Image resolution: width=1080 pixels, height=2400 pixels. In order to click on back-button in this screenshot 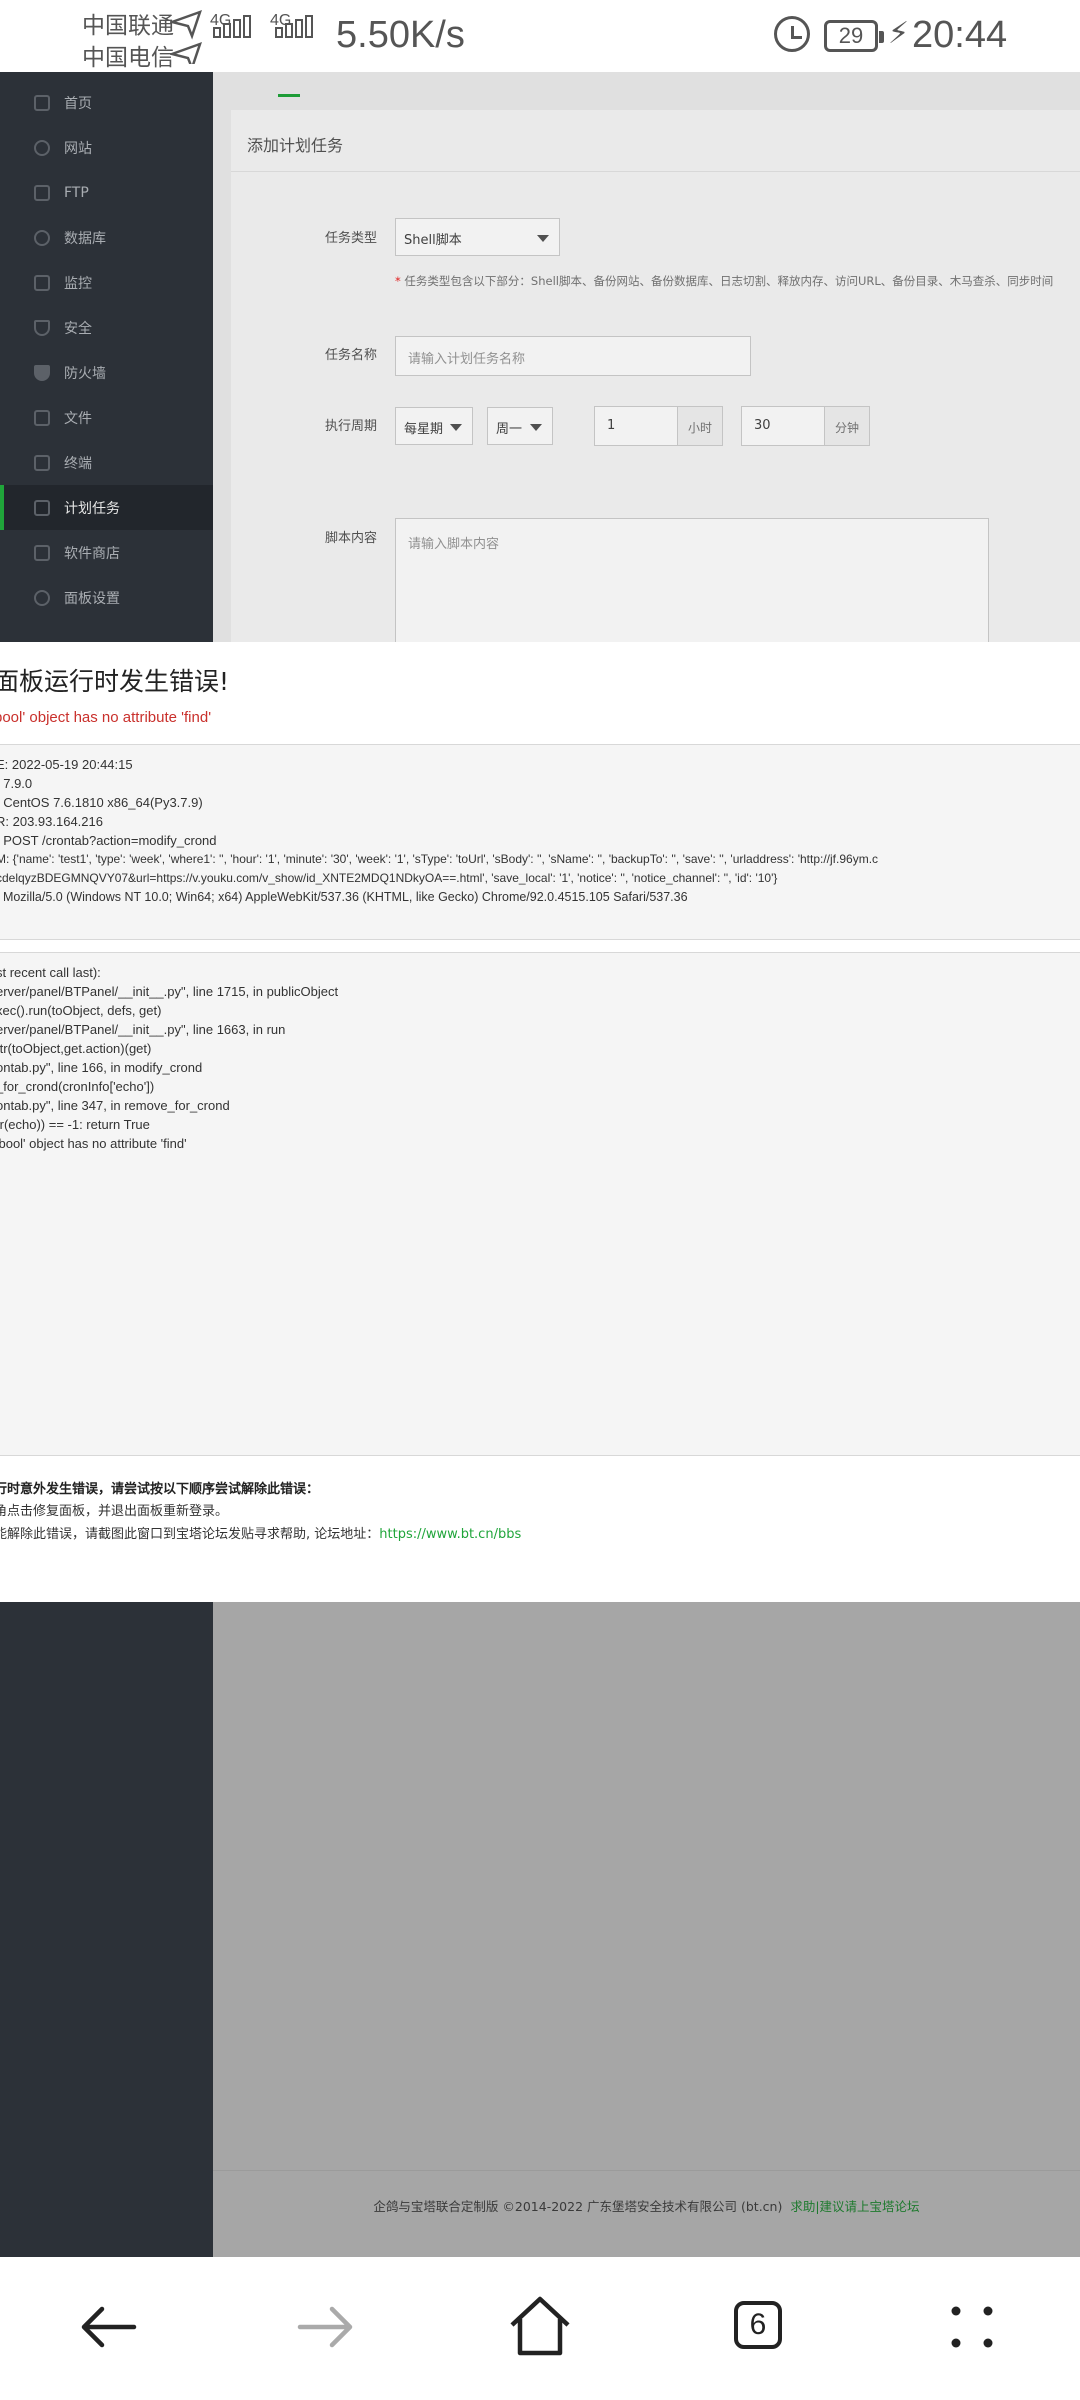, I will do `click(108, 2327)`.